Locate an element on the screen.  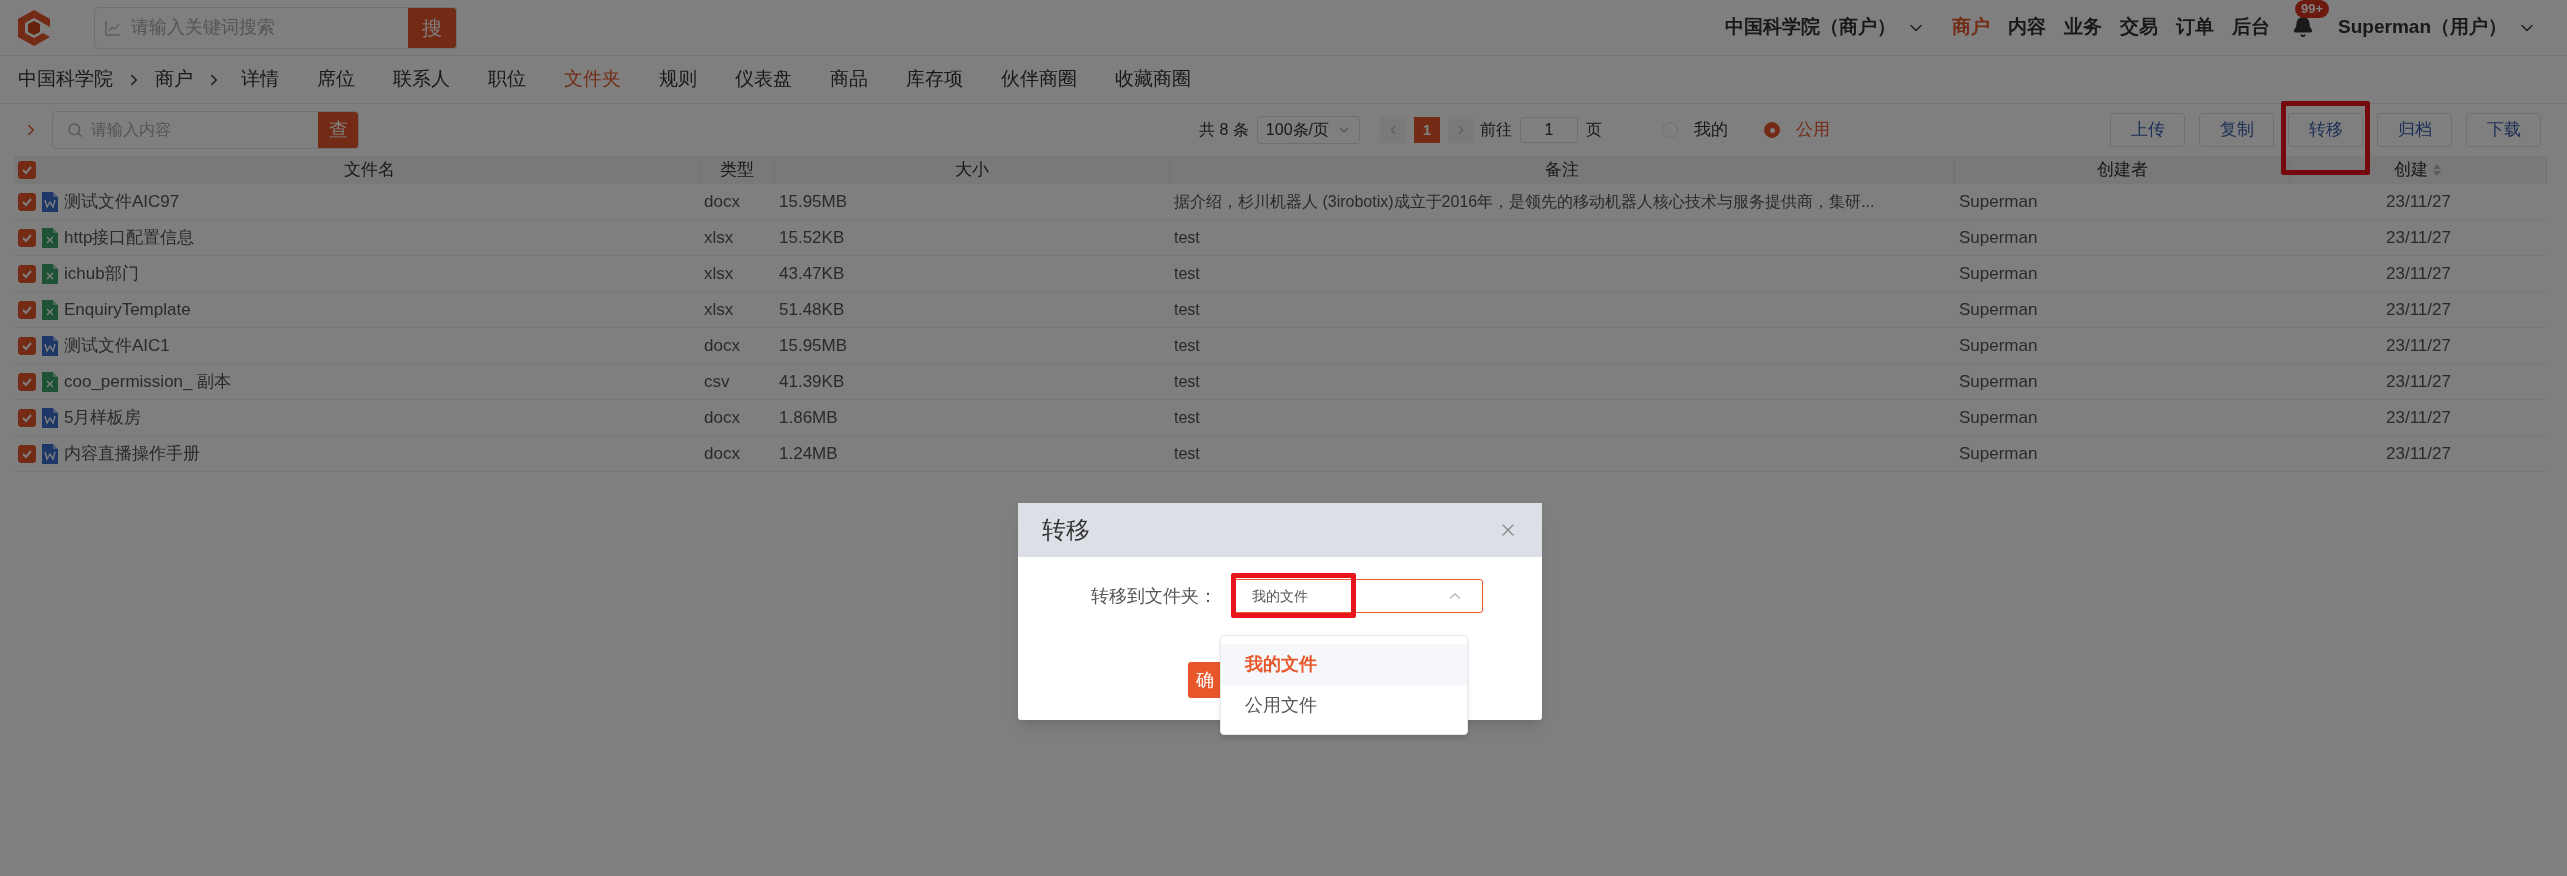
select-value: 我的文件 is located at coordinates (1280, 596).